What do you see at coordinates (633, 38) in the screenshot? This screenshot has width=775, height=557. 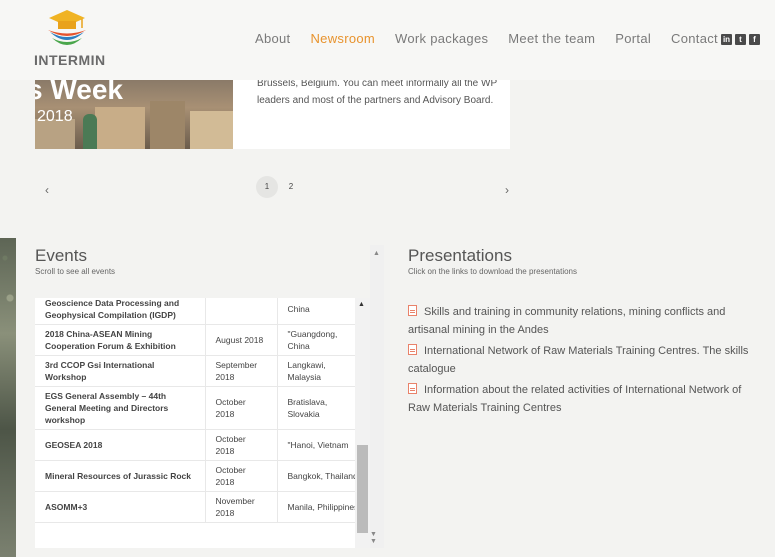 I see `nav-portal: Portal` at bounding box center [633, 38].